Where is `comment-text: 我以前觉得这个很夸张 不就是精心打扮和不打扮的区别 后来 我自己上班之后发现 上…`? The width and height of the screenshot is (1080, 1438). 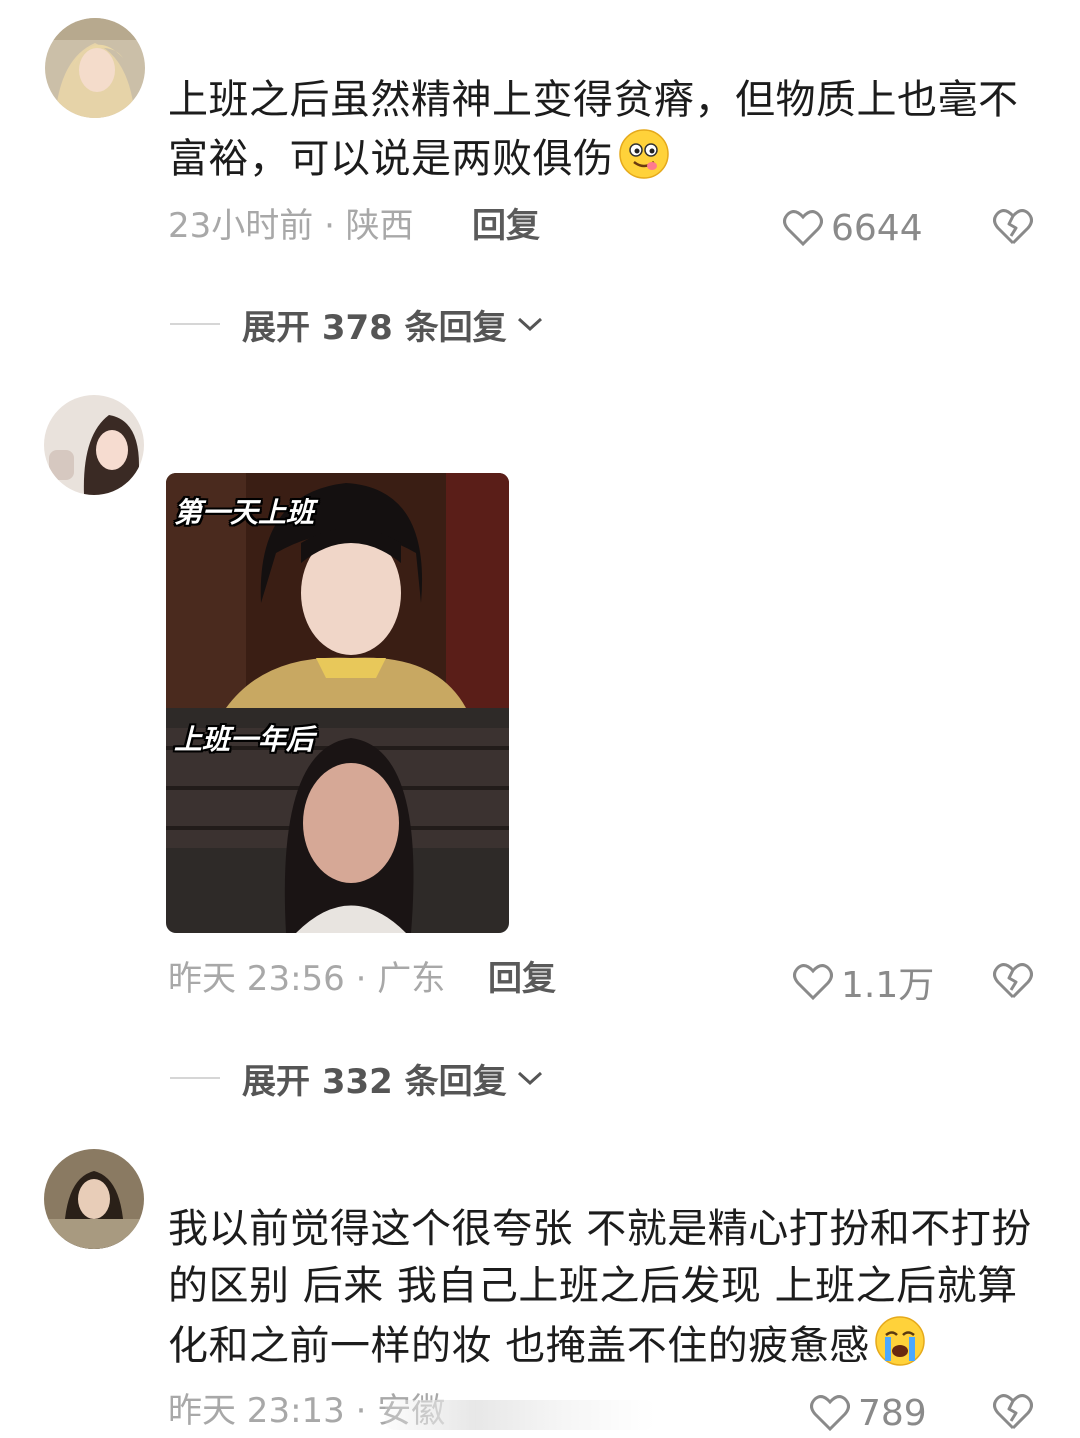 comment-text: 我以前觉得这个很夸张 不就是精心打扮和不打扮的区别 后来 我自己上班之后发现 上… is located at coordinates (603, 1288).